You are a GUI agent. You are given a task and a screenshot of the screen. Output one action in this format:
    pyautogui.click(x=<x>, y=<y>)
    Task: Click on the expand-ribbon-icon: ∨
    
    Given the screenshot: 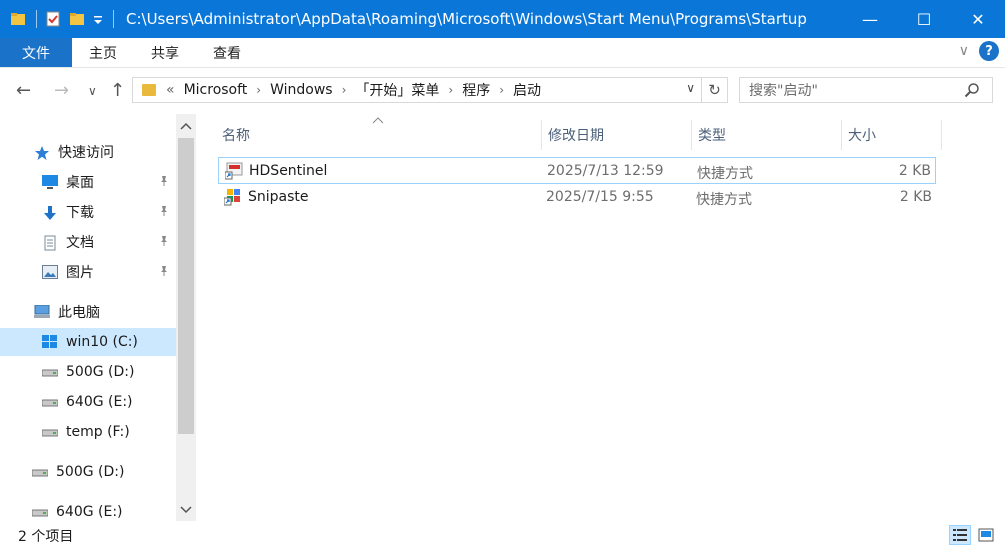 What is the action you would take?
    pyautogui.click(x=964, y=51)
    